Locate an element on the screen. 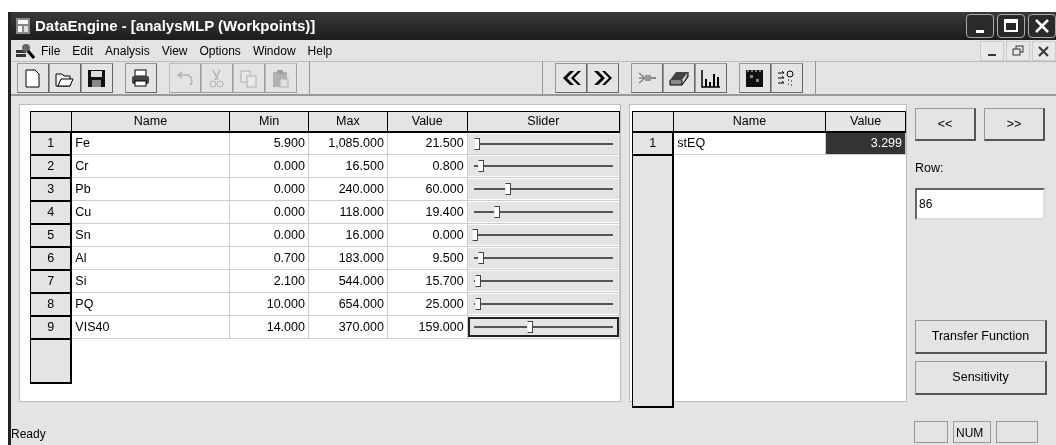 The height and width of the screenshot is (445, 1056). row-header: 9 is located at coordinates (51, 327).